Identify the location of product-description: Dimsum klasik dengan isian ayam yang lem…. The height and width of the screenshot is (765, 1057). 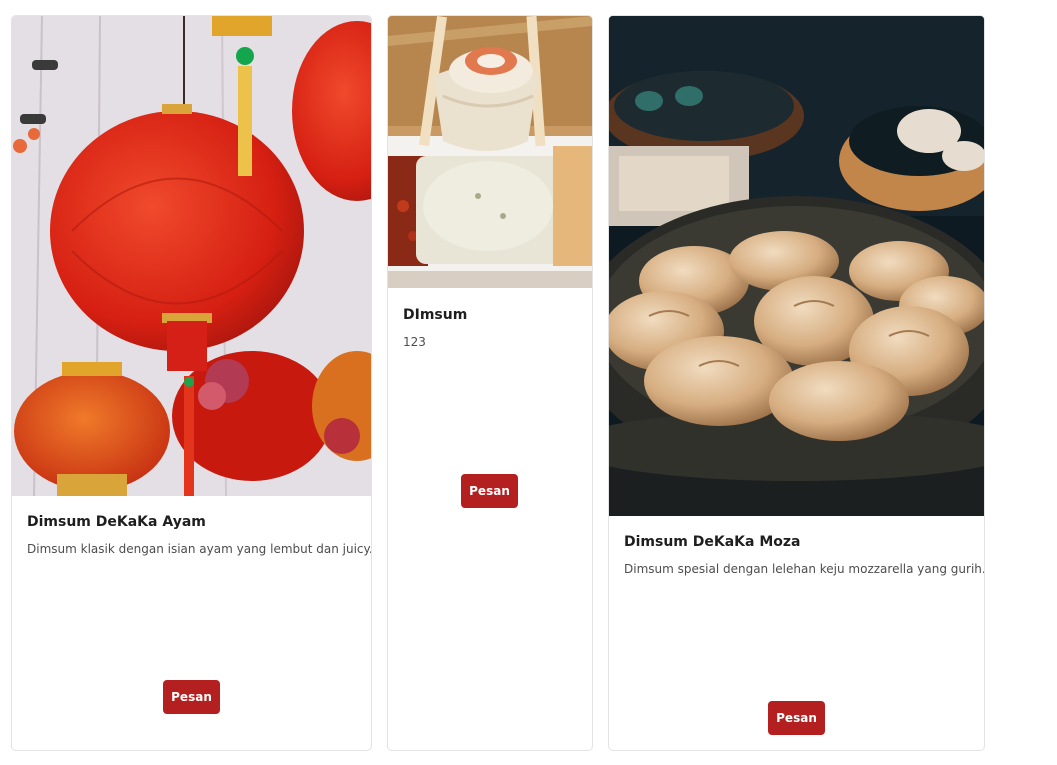
(199, 549).